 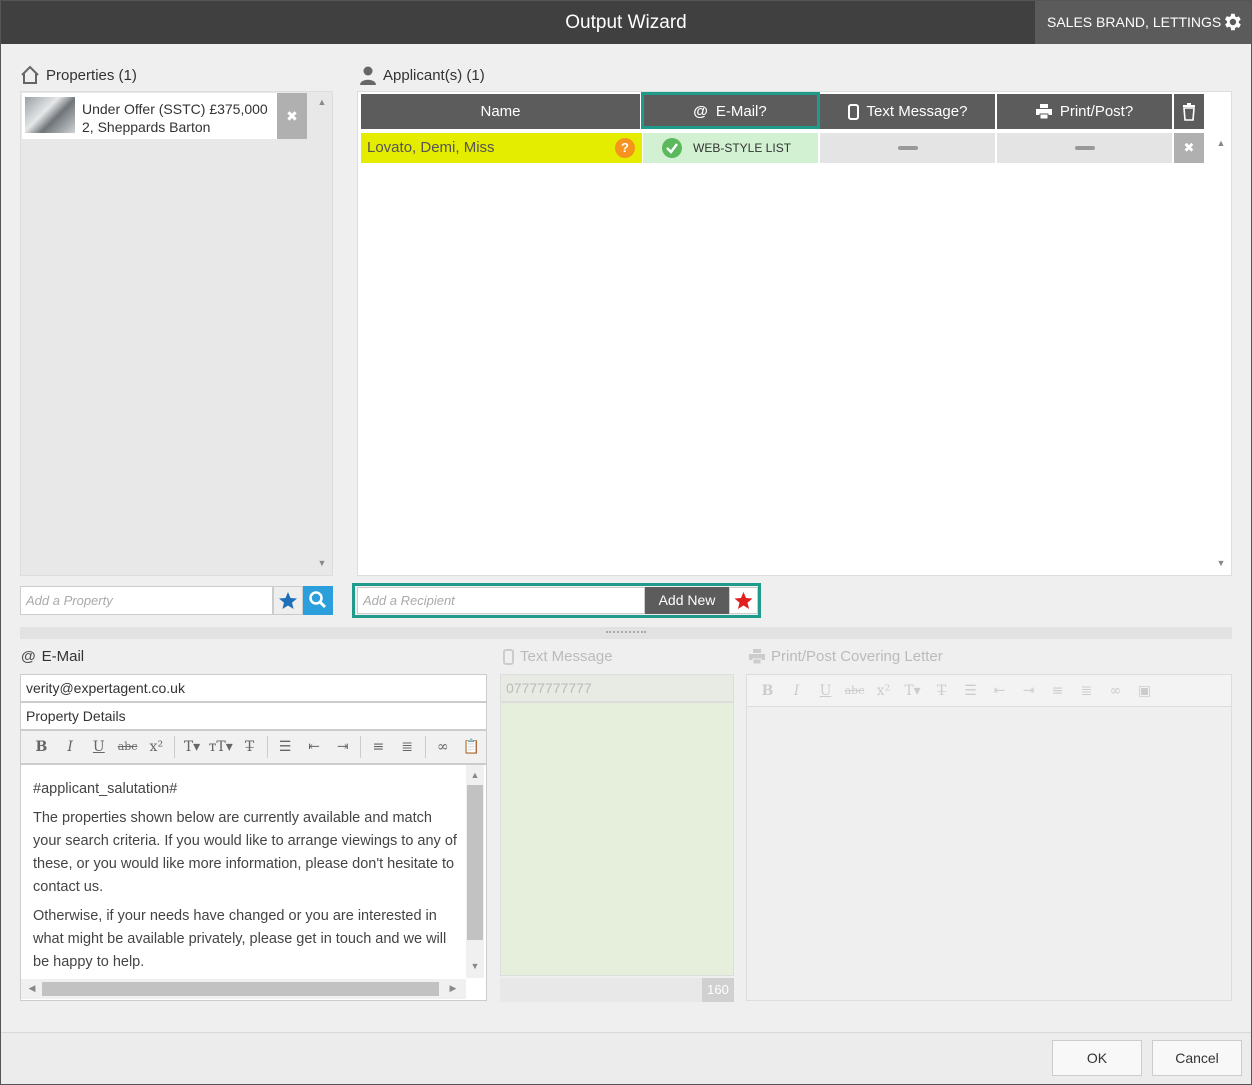 I want to click on text-message-number-field: 07777777777, so click(x=617, y=688).